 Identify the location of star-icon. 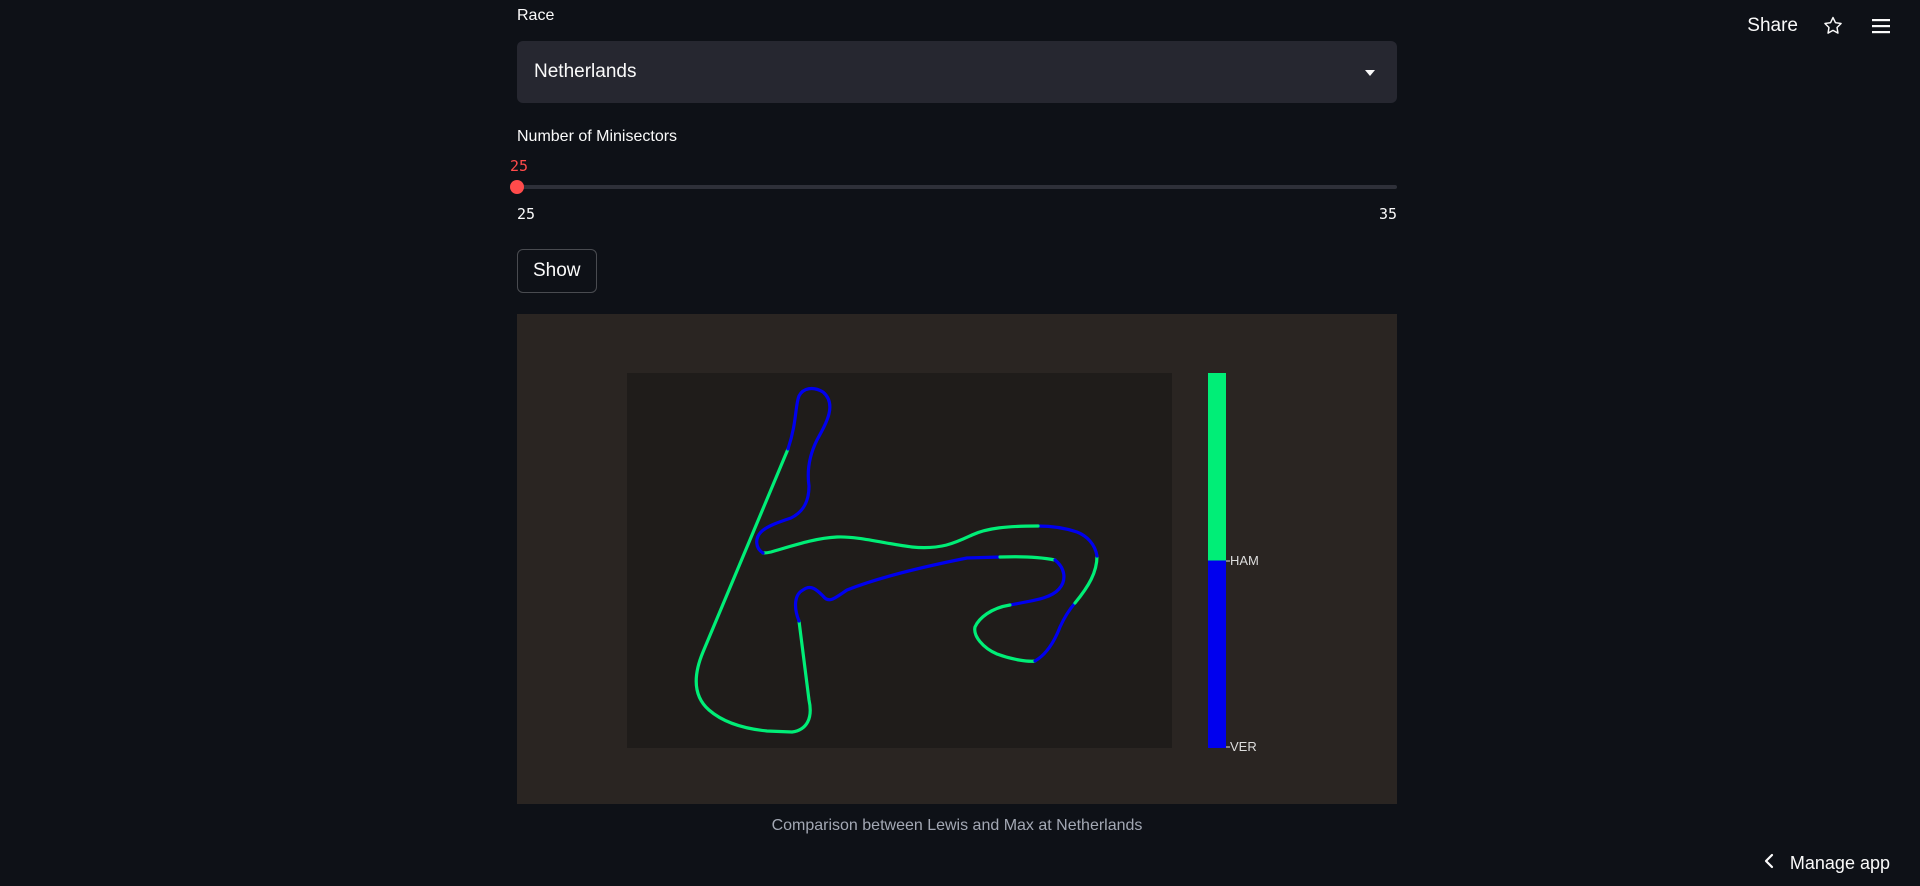
(1833, 26).